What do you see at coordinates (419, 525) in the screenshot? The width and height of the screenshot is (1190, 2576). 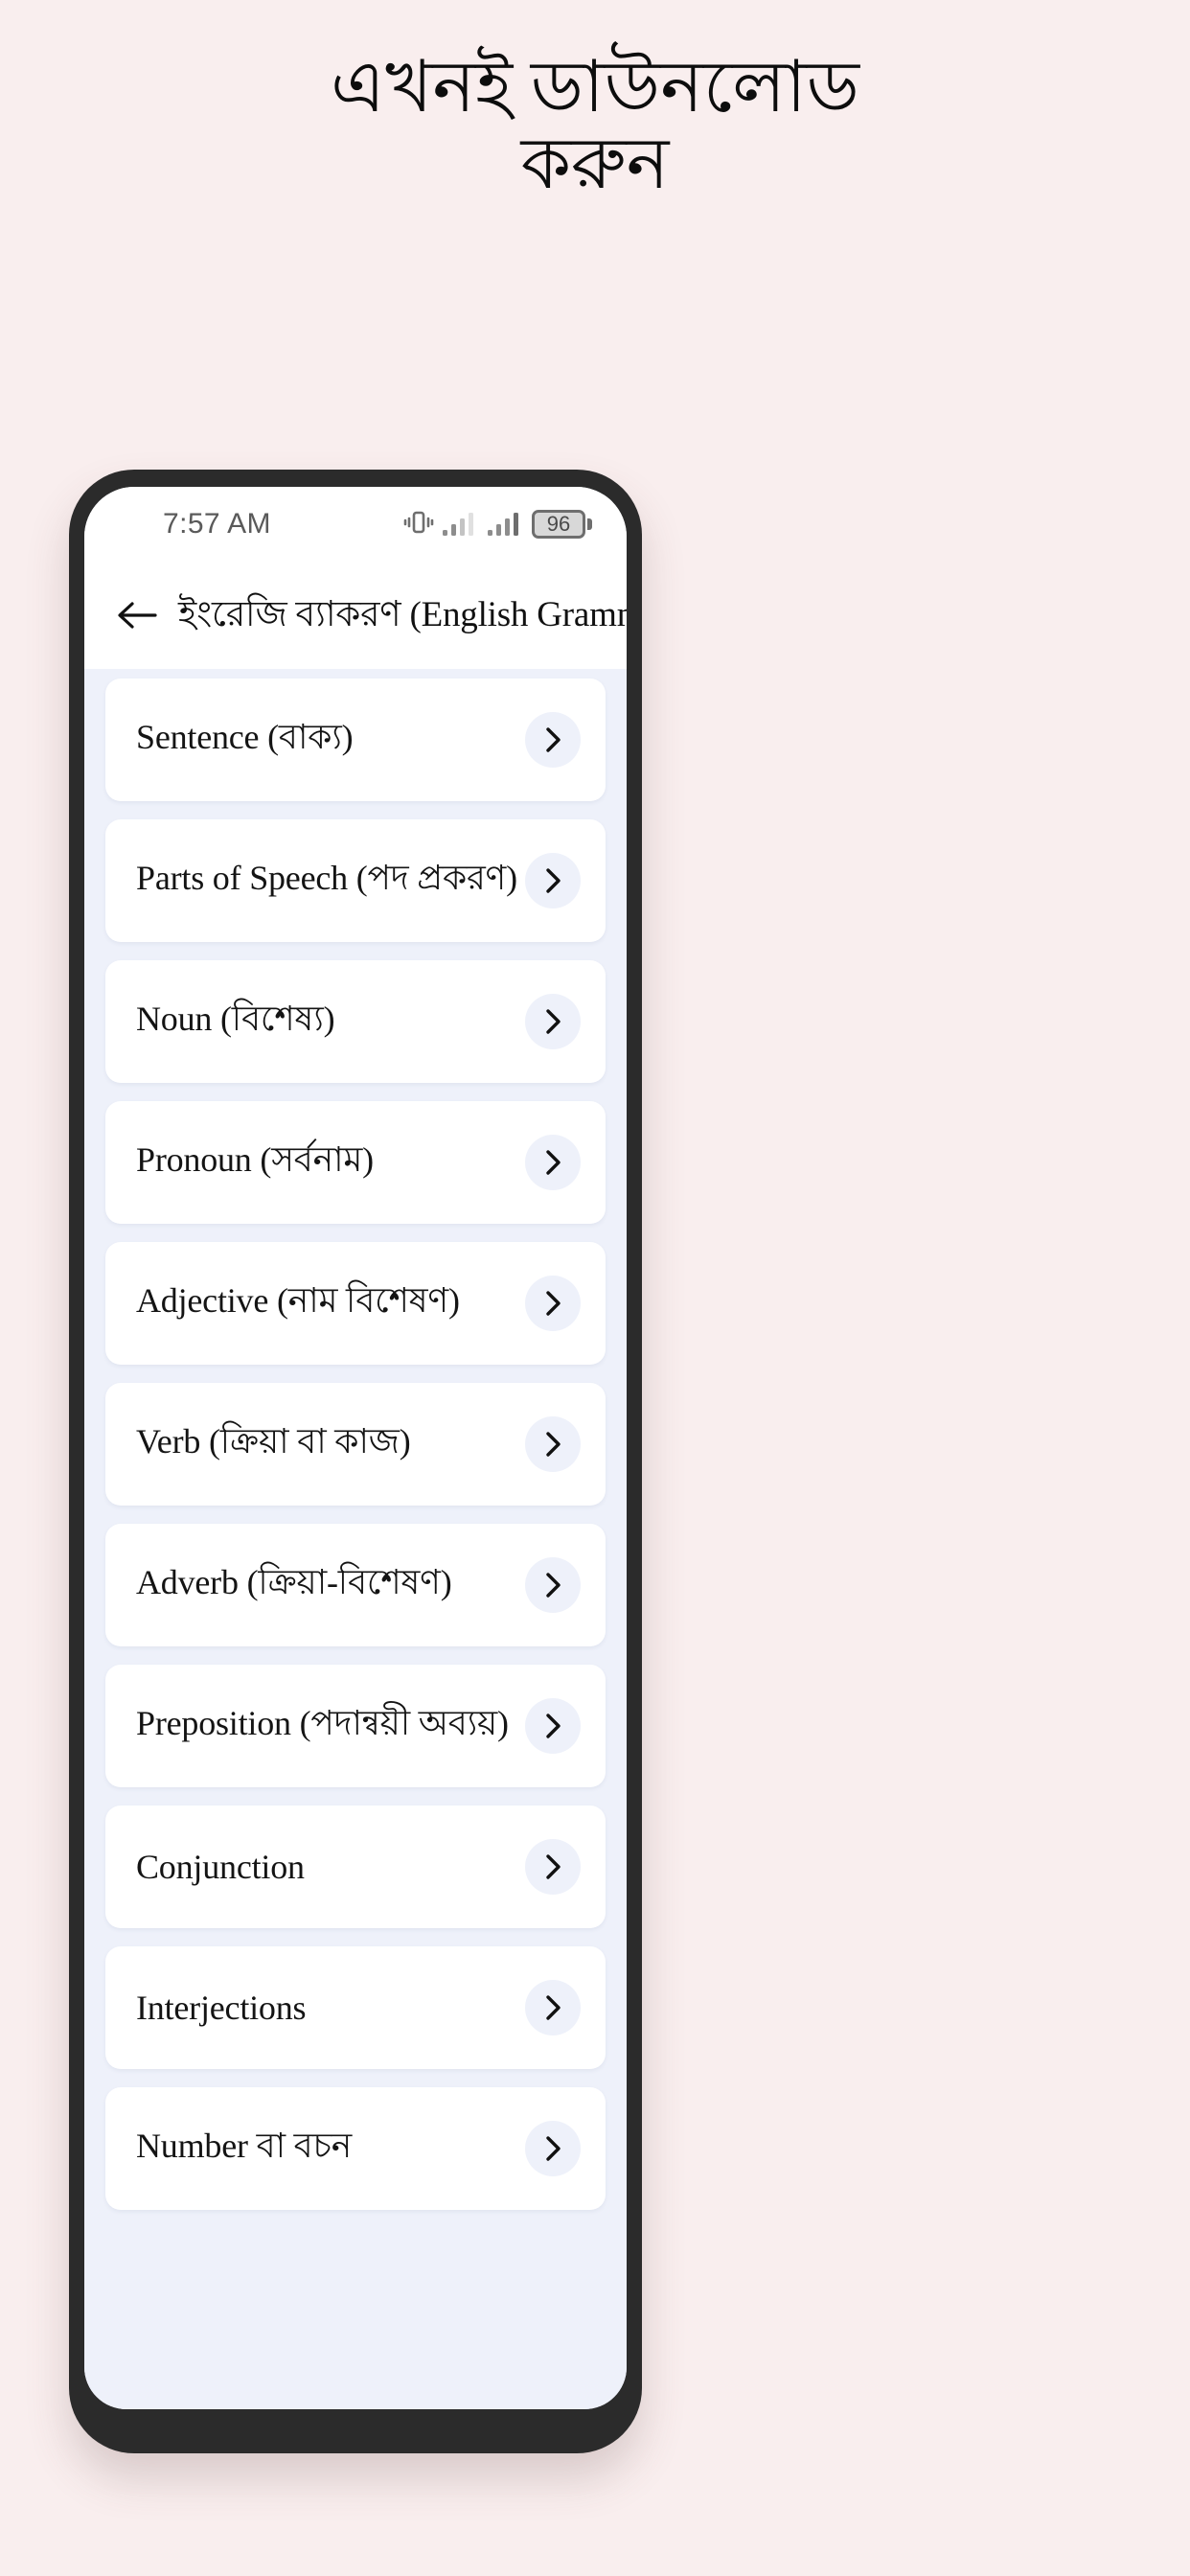 I see `vibrate-icon` at bounding box center [419, 525].